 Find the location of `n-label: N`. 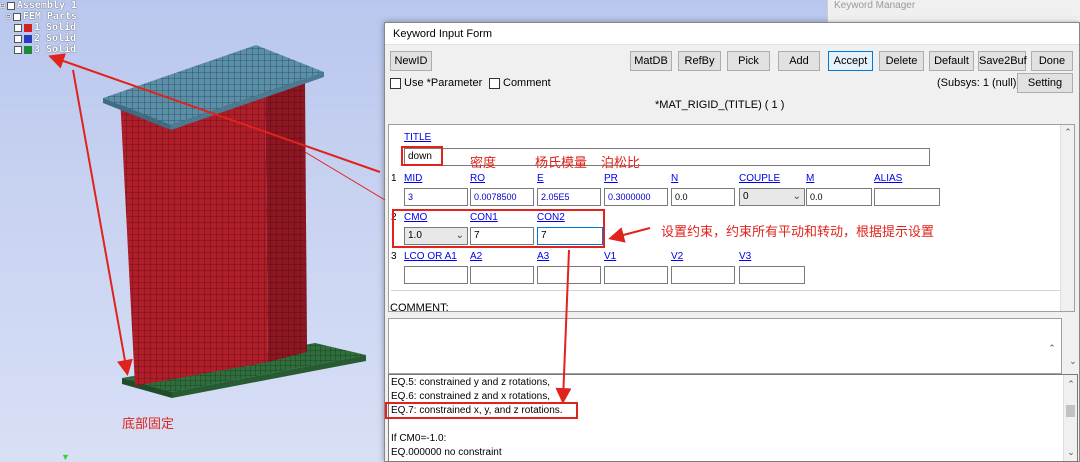

n-label: N is located at coordinates (674, 178).